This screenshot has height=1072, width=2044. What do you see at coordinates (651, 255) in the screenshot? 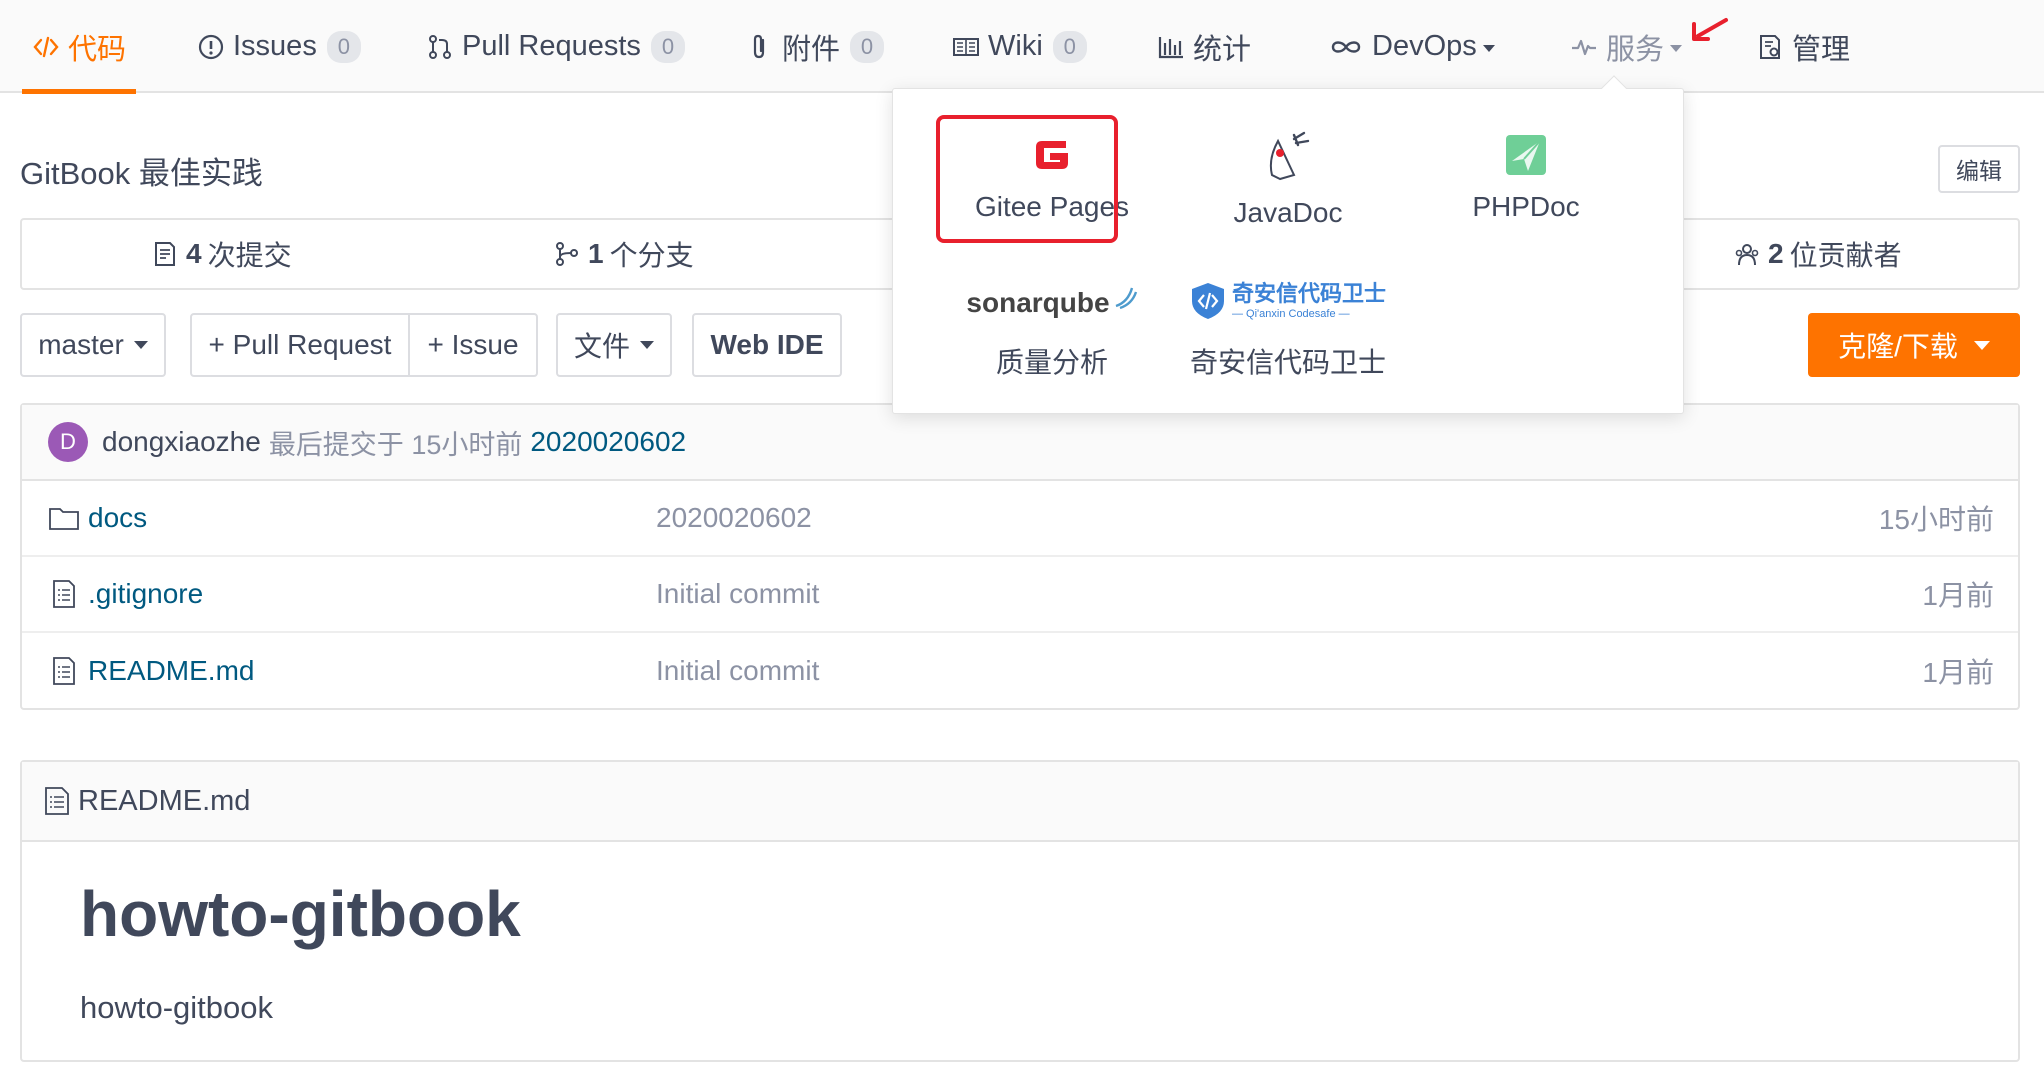
I see `branches-label: 个分支` at bounding box center [651, 255].